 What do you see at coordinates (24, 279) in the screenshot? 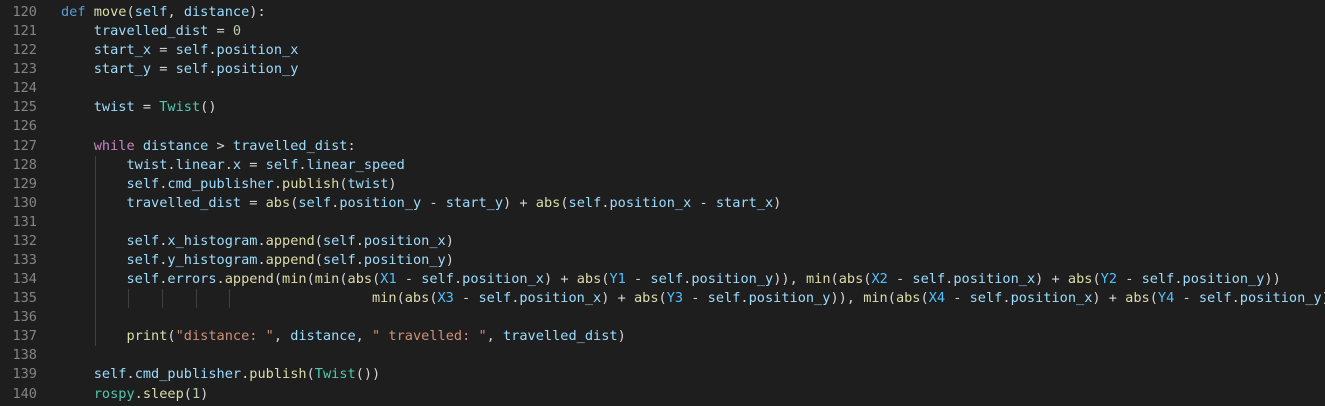
I see `line-number: 134` at bounding box center [24, 279].